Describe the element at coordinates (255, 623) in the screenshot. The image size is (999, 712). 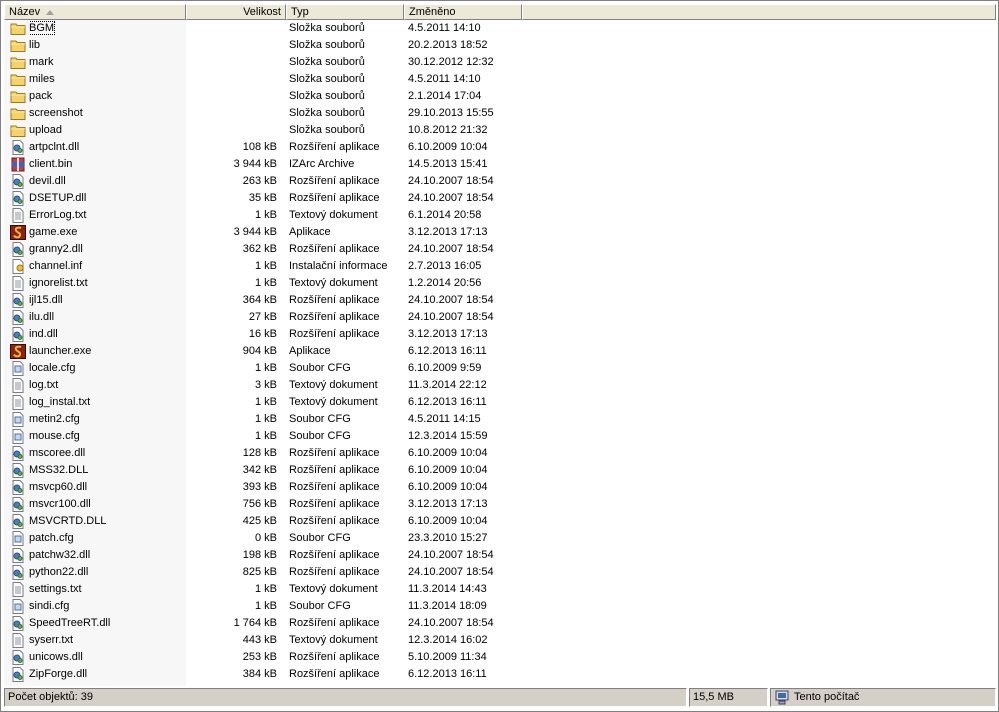
I see `file-size: 1 764 kB` at that location.